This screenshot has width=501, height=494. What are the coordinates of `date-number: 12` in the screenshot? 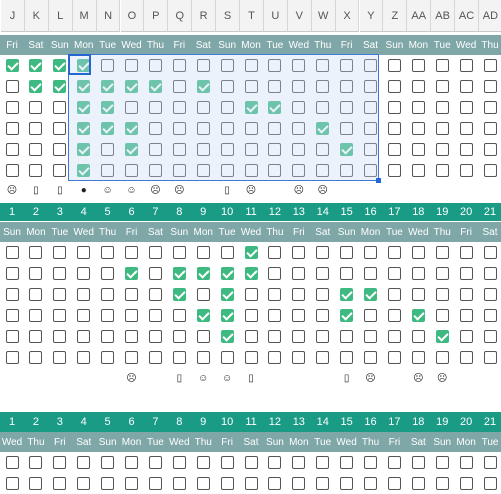 It's located at (275, 212).